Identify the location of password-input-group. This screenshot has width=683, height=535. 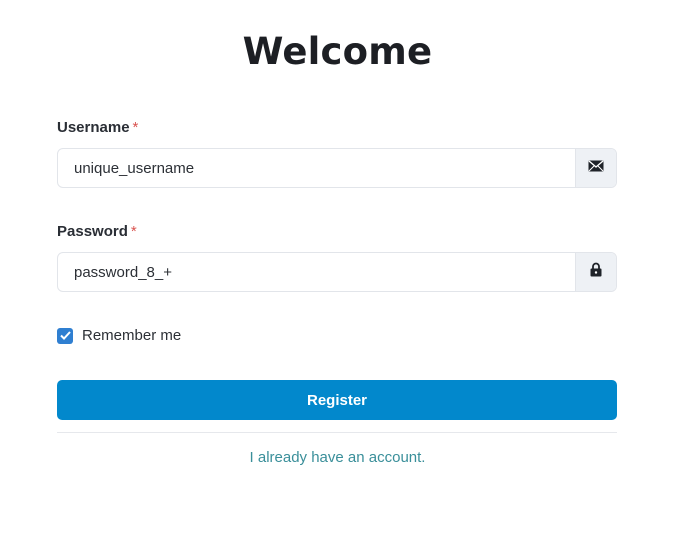
(337, 272).